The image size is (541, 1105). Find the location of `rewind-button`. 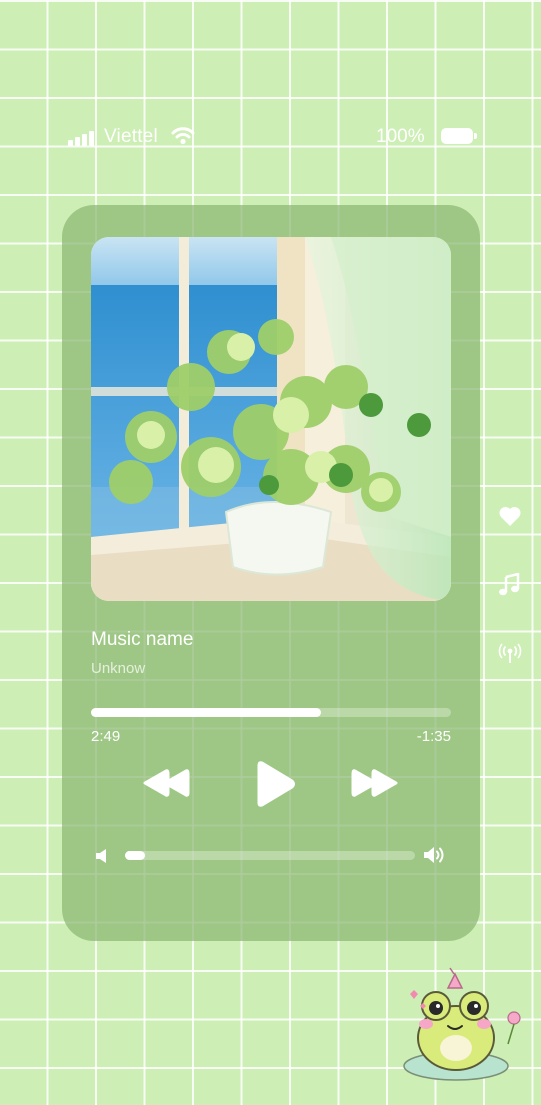

rewind-button is located at coordinates (167, 783).